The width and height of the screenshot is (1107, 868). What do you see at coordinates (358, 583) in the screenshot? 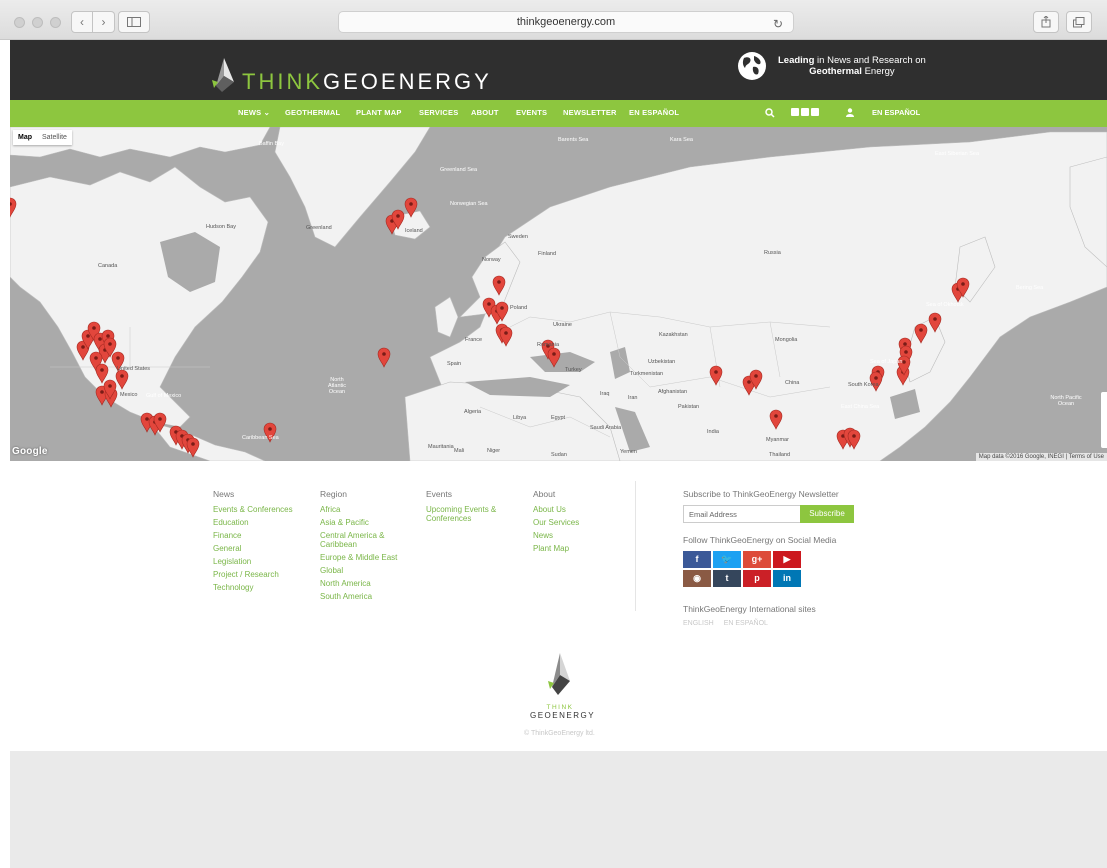
I see `footer-link: North America` at bounding box center [358, 583].